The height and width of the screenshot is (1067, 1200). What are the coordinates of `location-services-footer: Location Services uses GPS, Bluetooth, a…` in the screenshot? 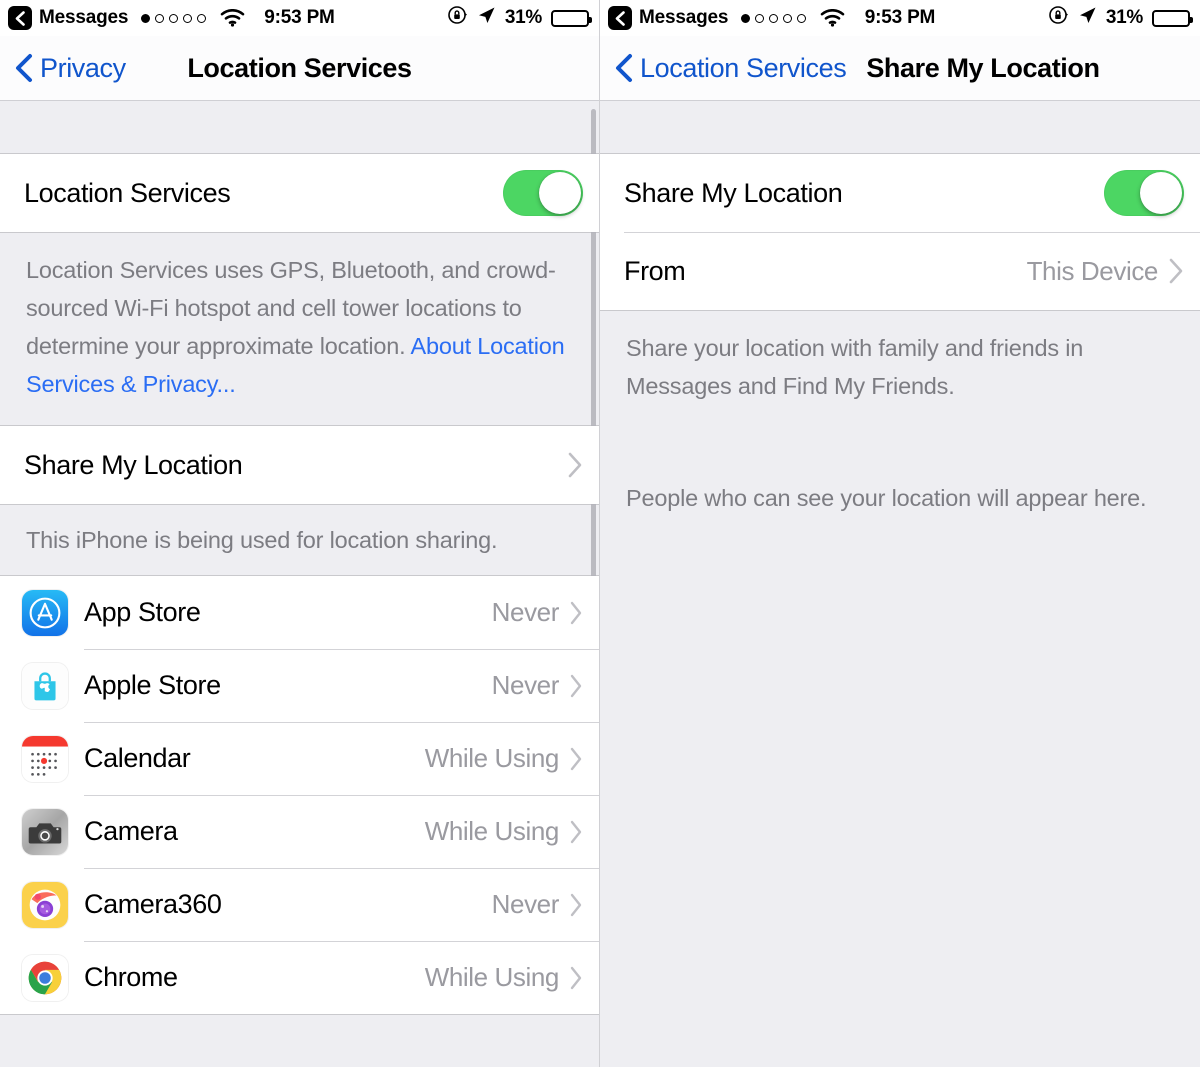 It's located at (299, 329).